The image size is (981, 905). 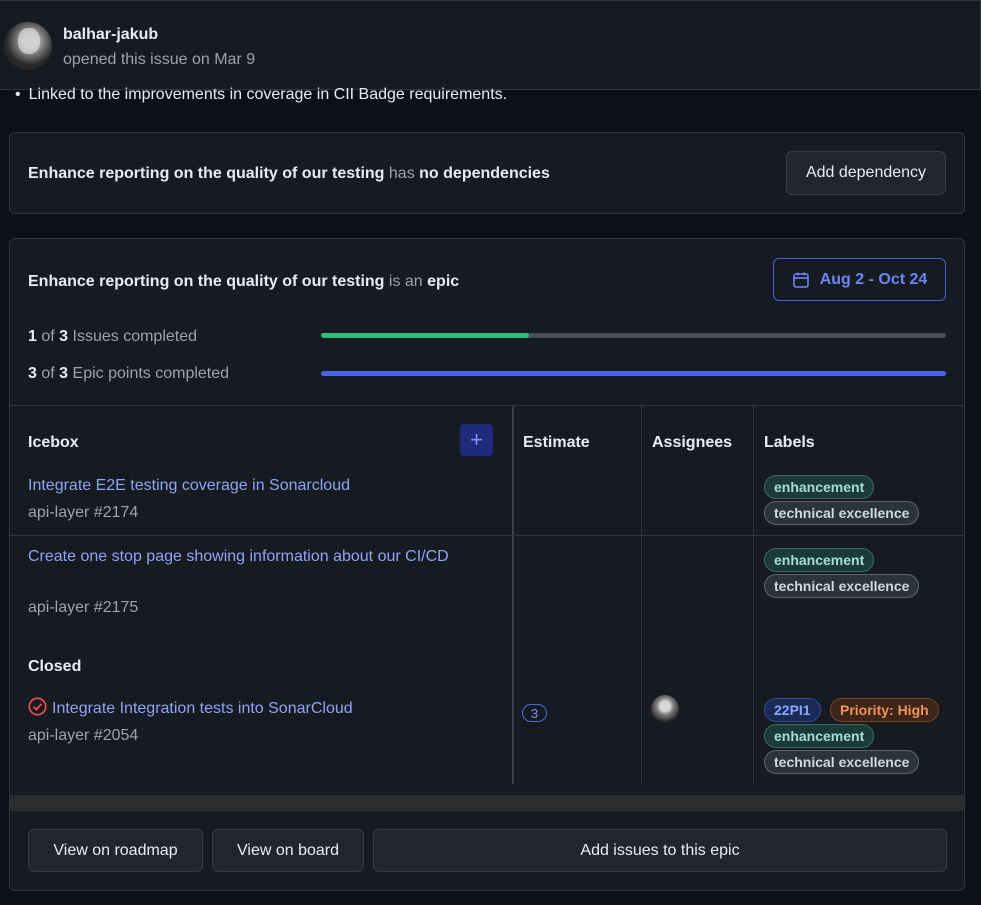 What do you see at coordinates (53, 442) in the screenshot?
I see `column-icebox: Icebox` at bounding box center [53, 442].